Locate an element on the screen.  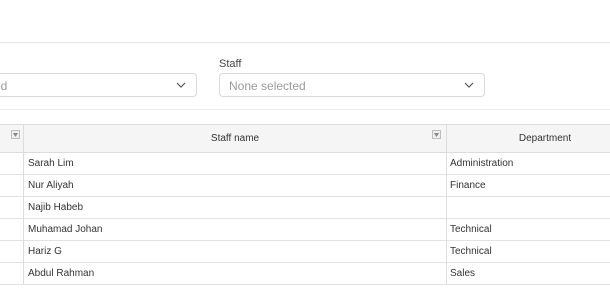
department-cell: Sales is located at coordinates (463, 273).